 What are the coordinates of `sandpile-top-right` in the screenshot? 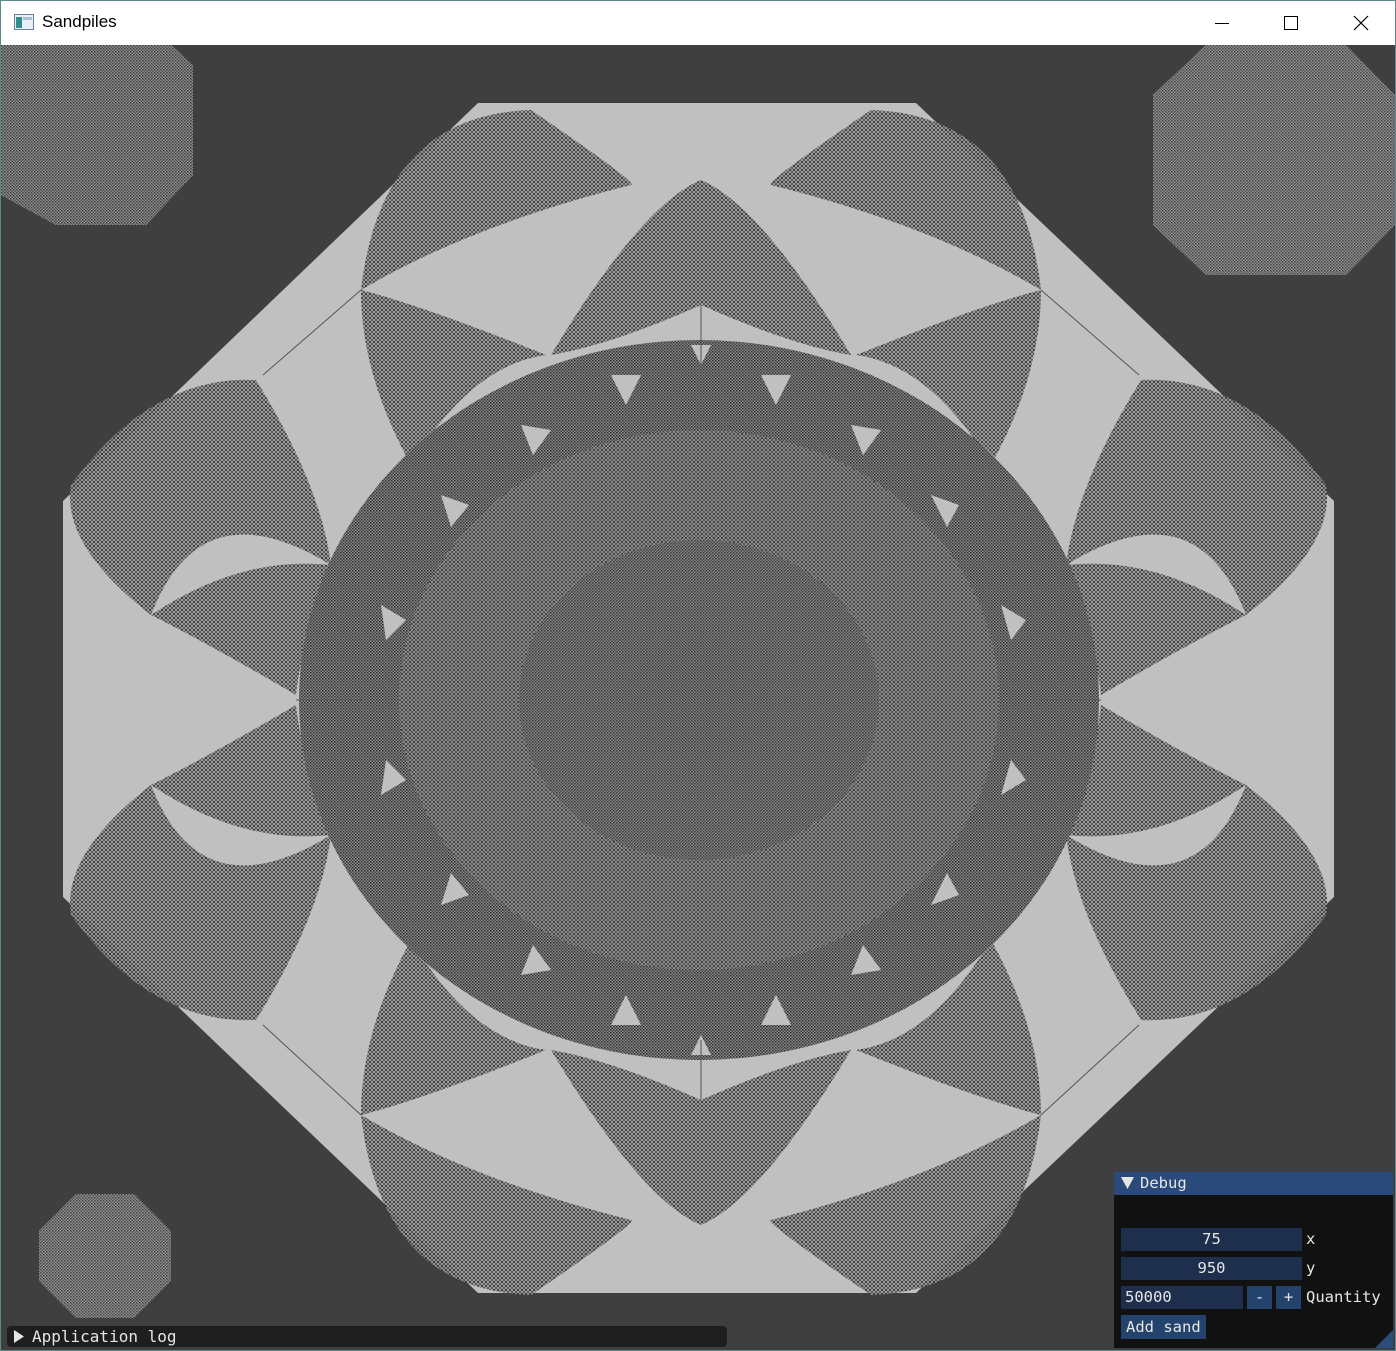 It's located at (1274, 160).